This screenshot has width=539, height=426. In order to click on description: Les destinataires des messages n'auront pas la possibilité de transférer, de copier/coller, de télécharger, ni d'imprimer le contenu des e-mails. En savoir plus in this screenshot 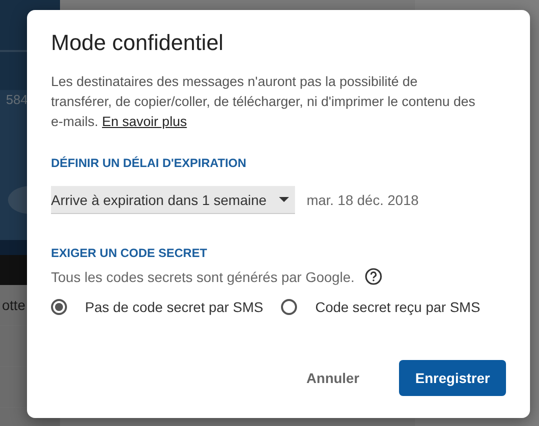, I will do `click(263, 102)`.